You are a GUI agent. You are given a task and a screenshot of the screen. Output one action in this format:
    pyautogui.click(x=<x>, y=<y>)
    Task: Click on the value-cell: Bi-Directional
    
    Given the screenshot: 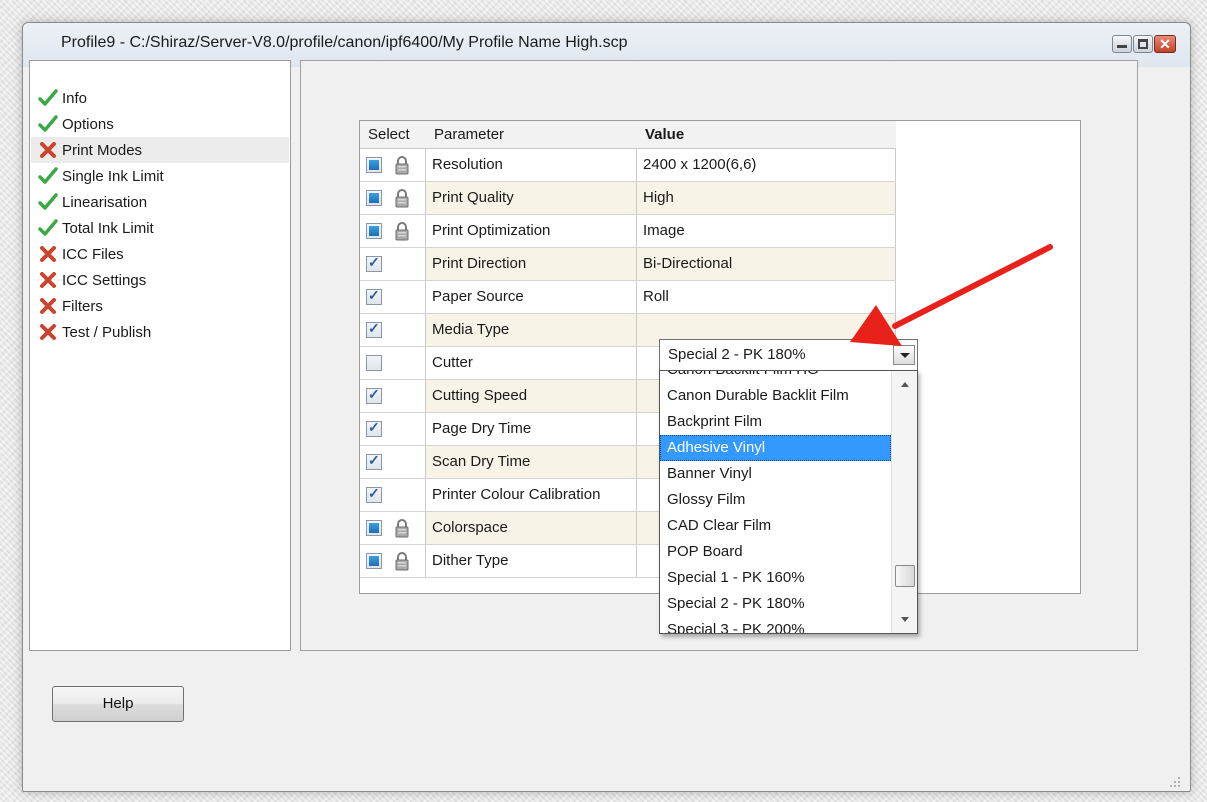 What is the action you would take?
    pyautogui.click(x=766, y=264)
    